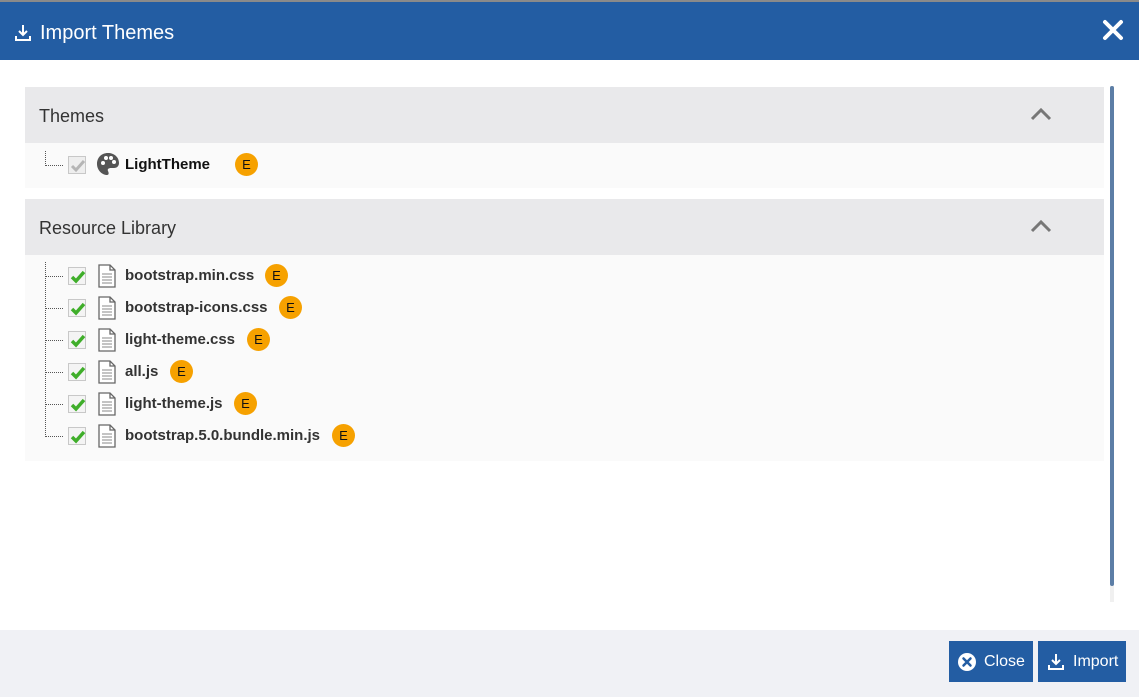  I want to click on section-title: Resource Library, so click(108, 228).